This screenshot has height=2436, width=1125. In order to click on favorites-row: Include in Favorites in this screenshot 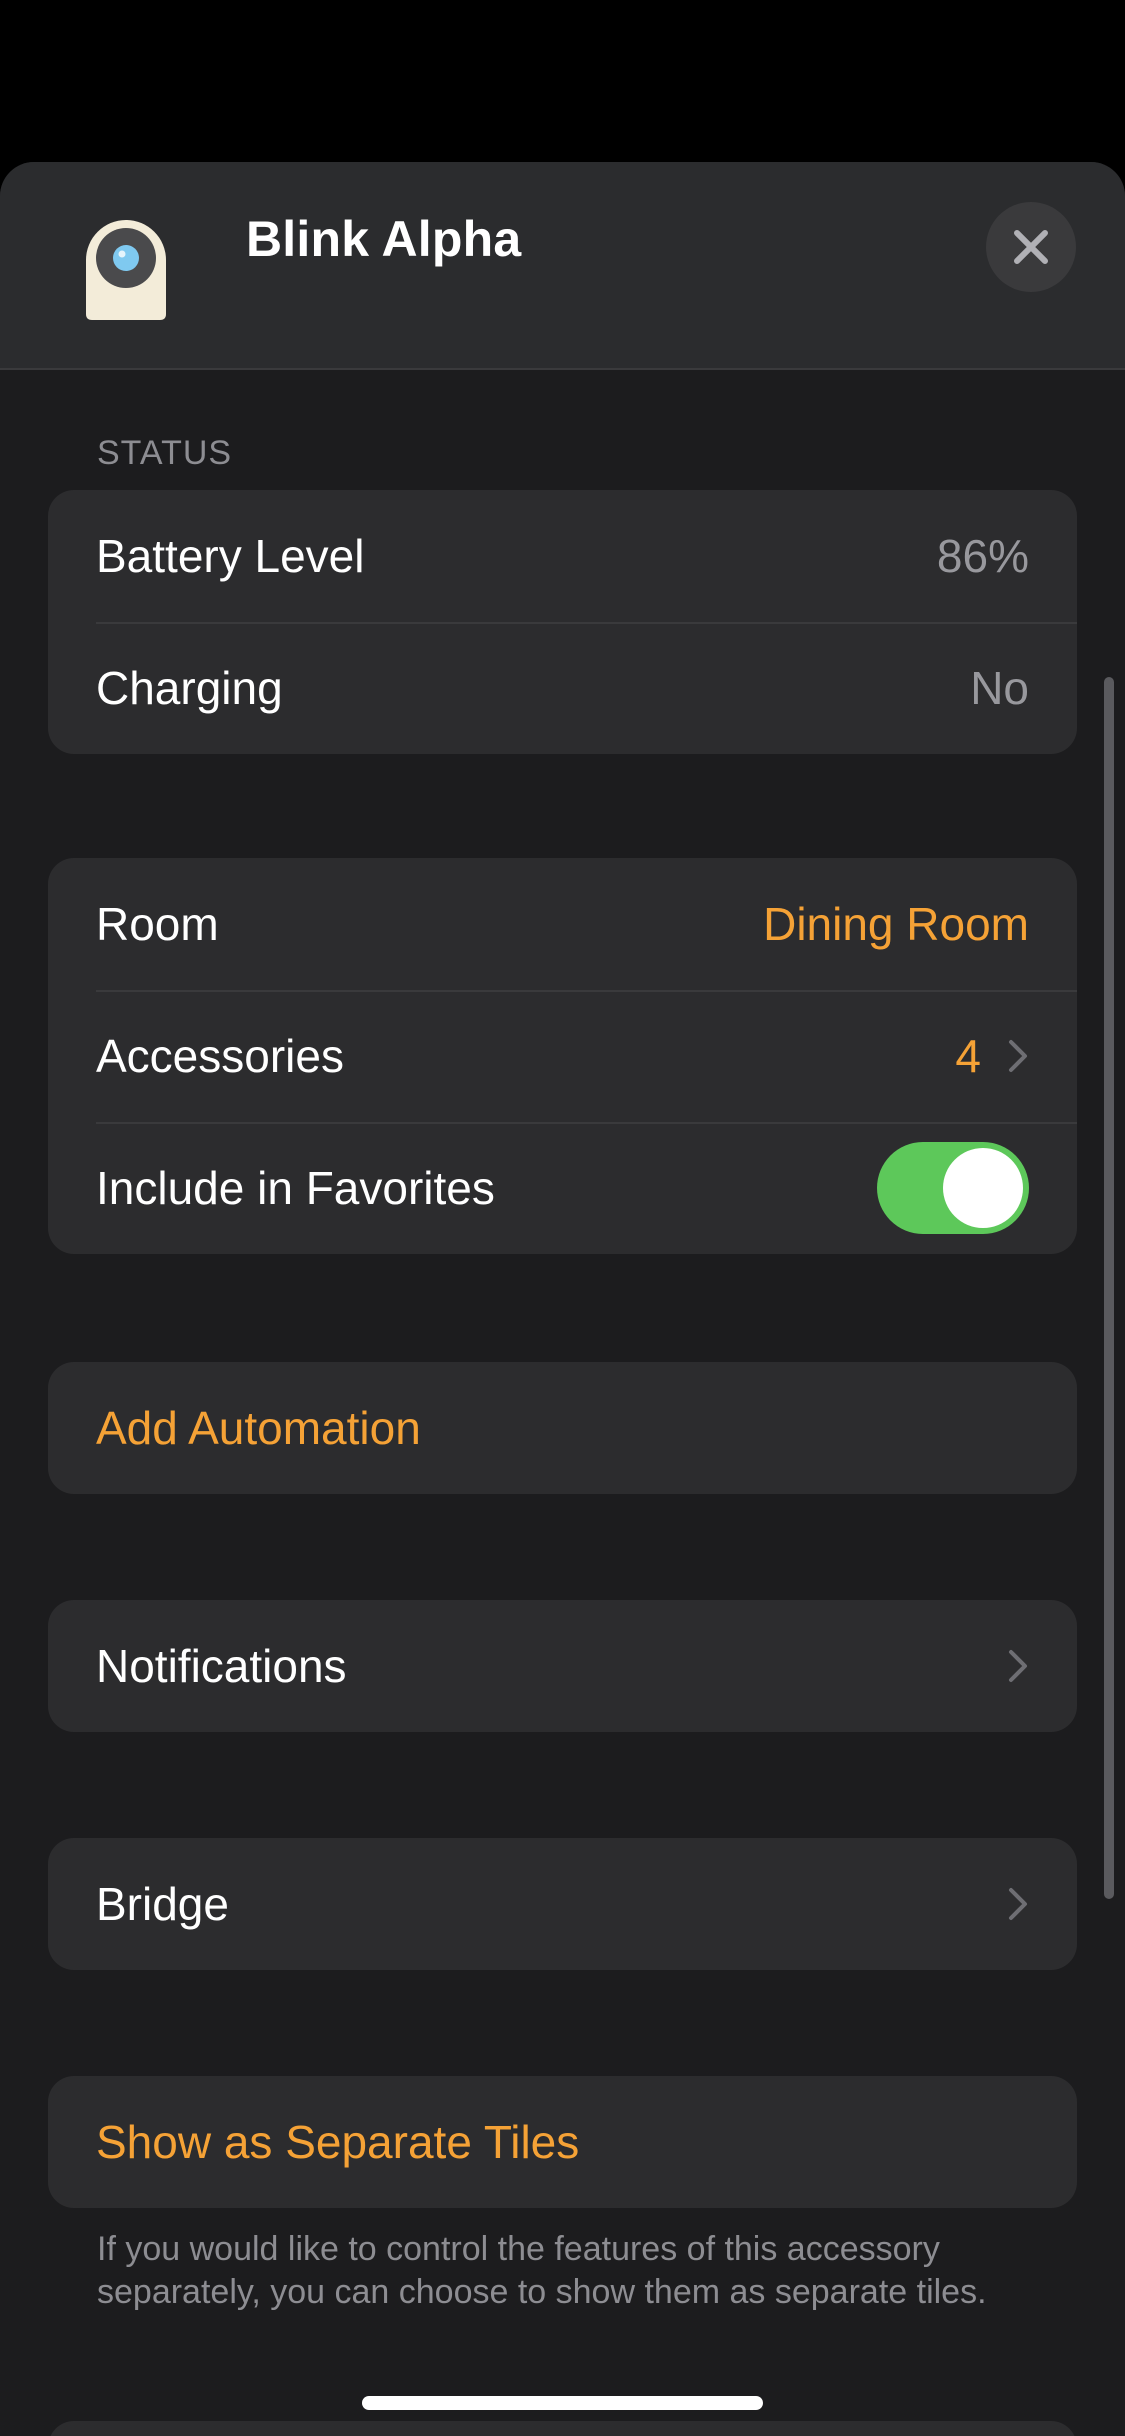, I will do `click(562, 1188)`.